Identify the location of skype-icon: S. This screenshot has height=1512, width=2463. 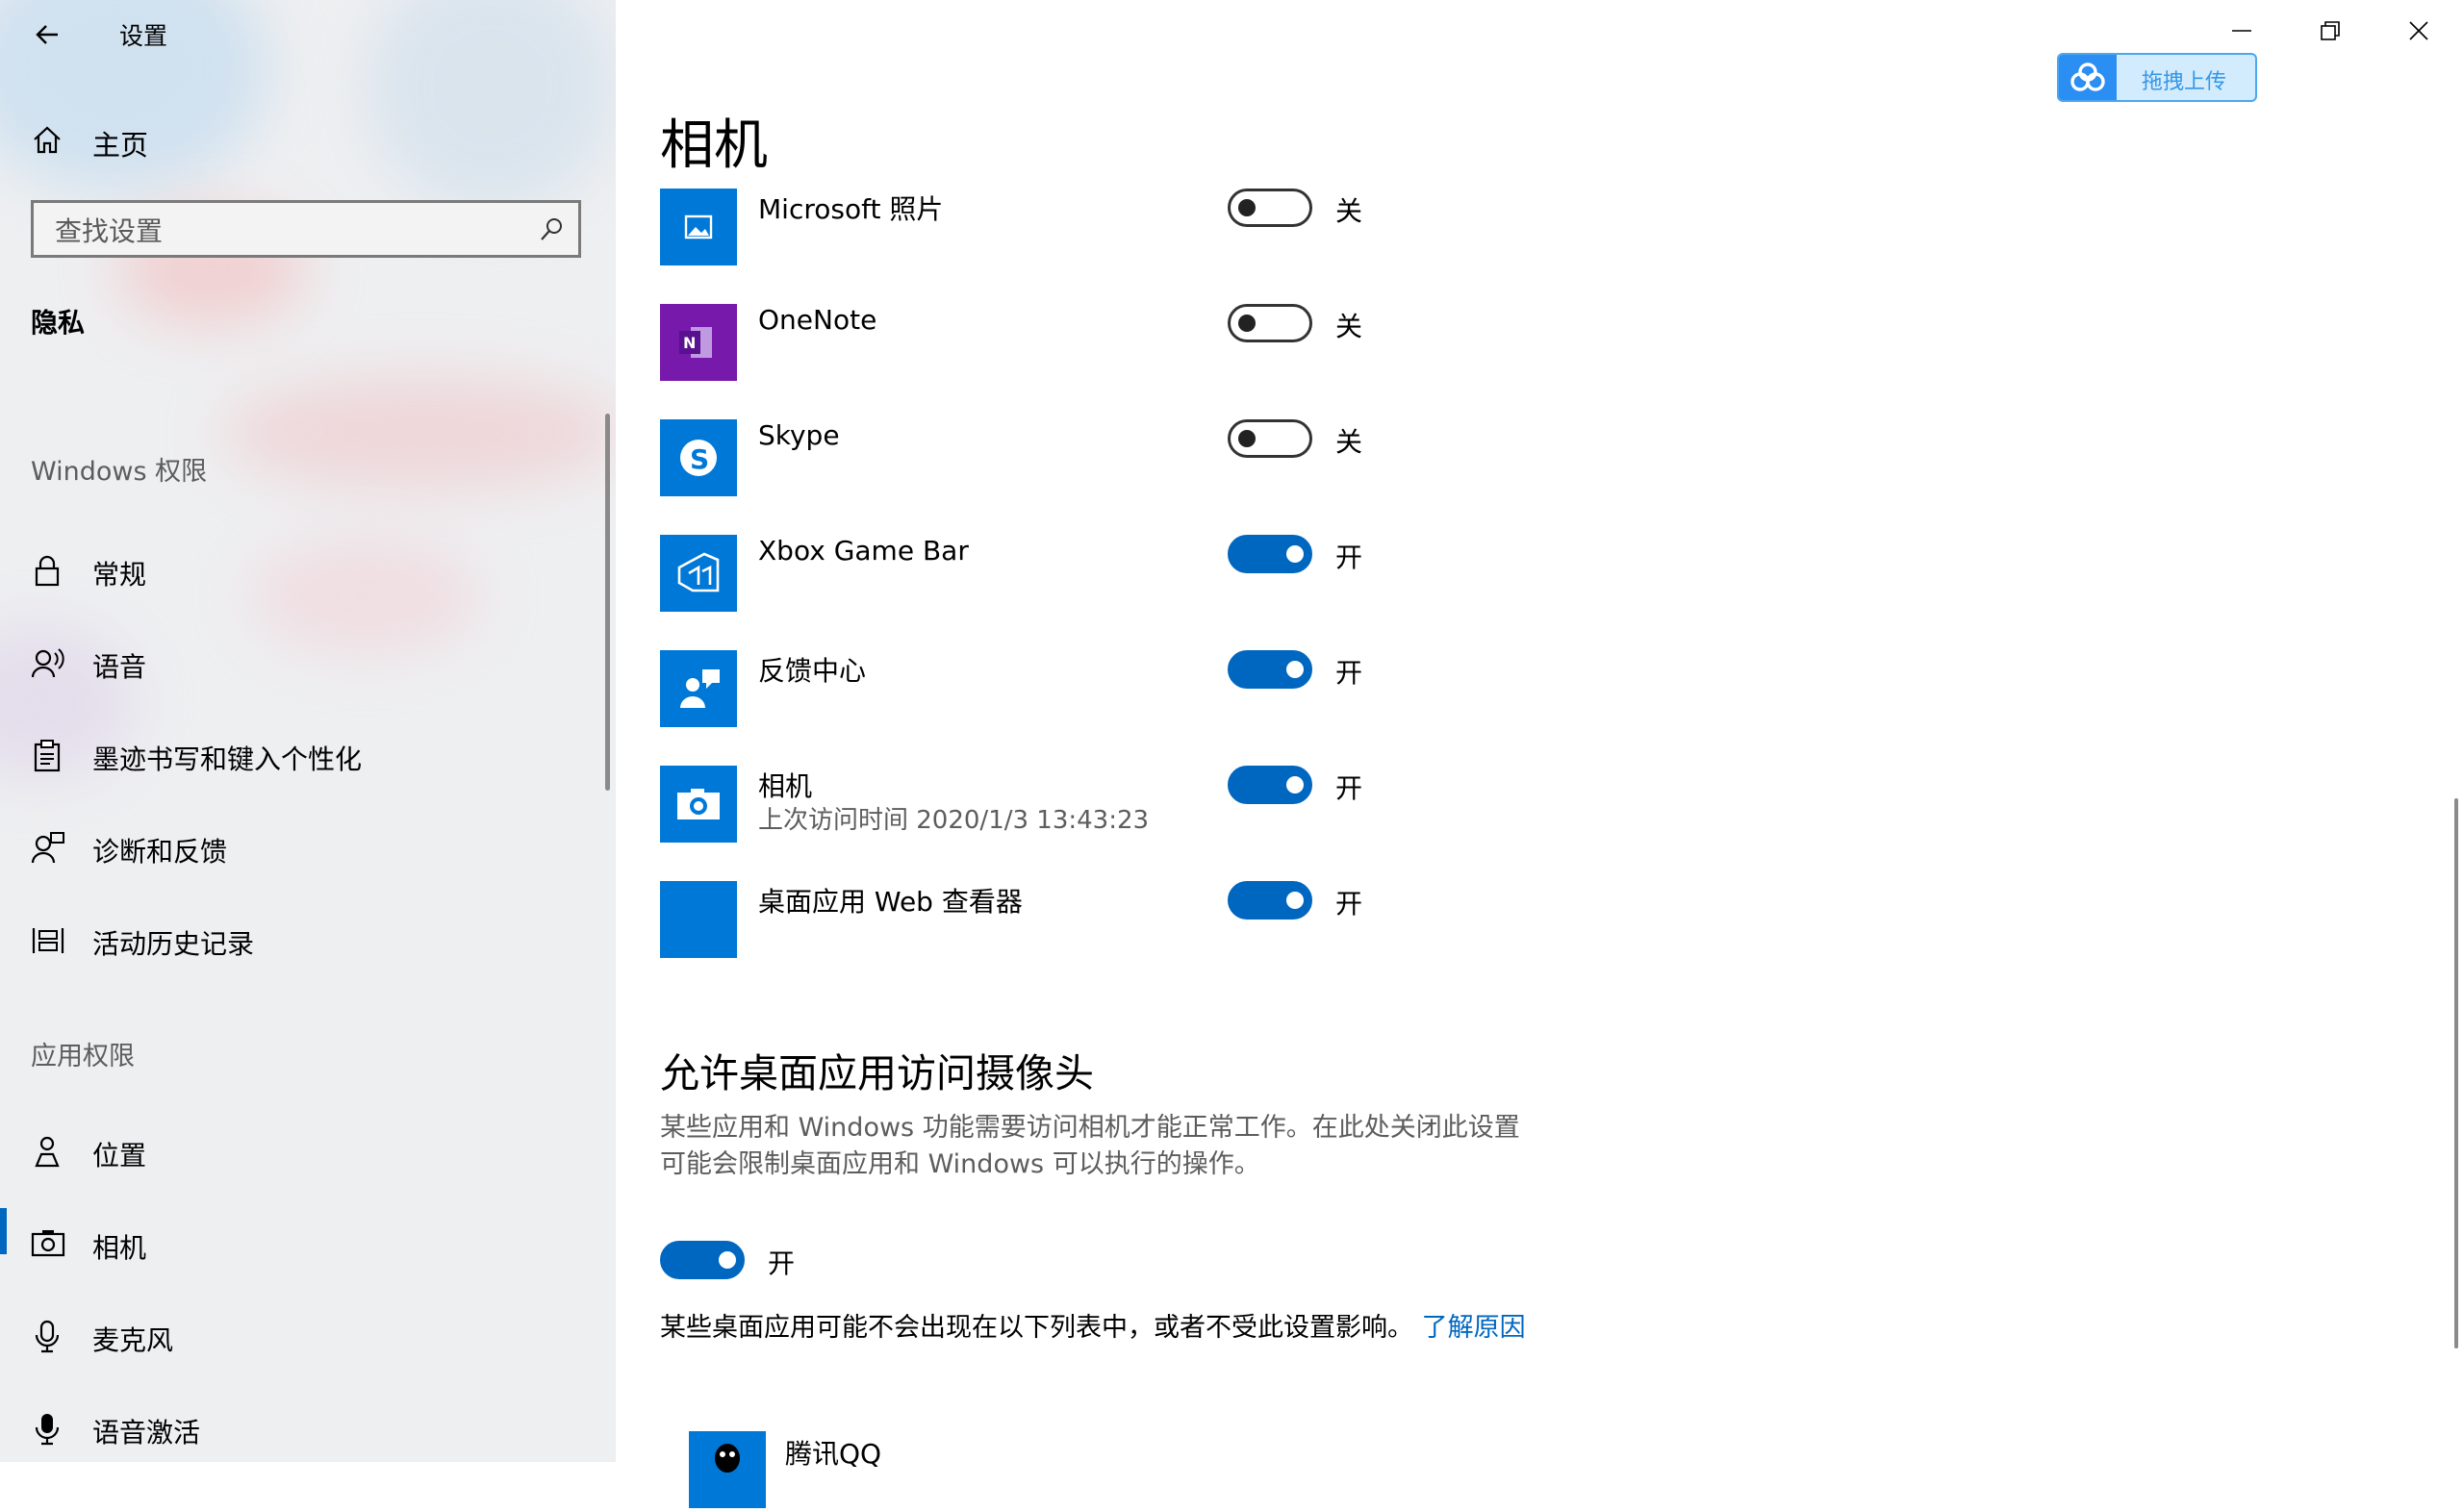
(698, 458).